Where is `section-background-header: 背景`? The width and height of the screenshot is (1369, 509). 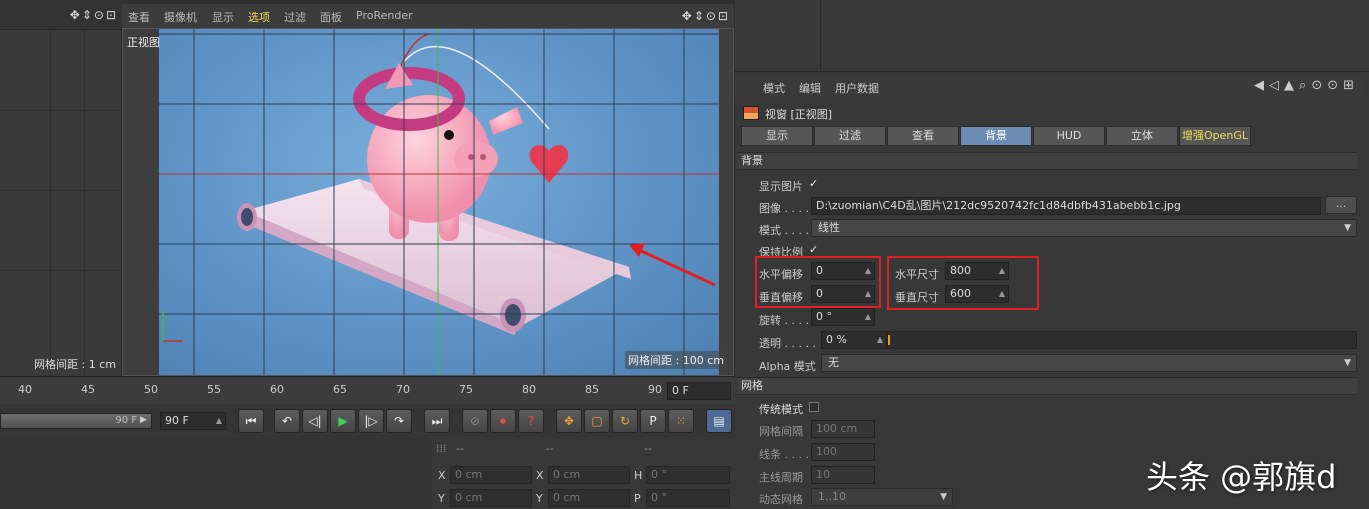 section-background-header: 背景 is located at coordinates (1047, 161).